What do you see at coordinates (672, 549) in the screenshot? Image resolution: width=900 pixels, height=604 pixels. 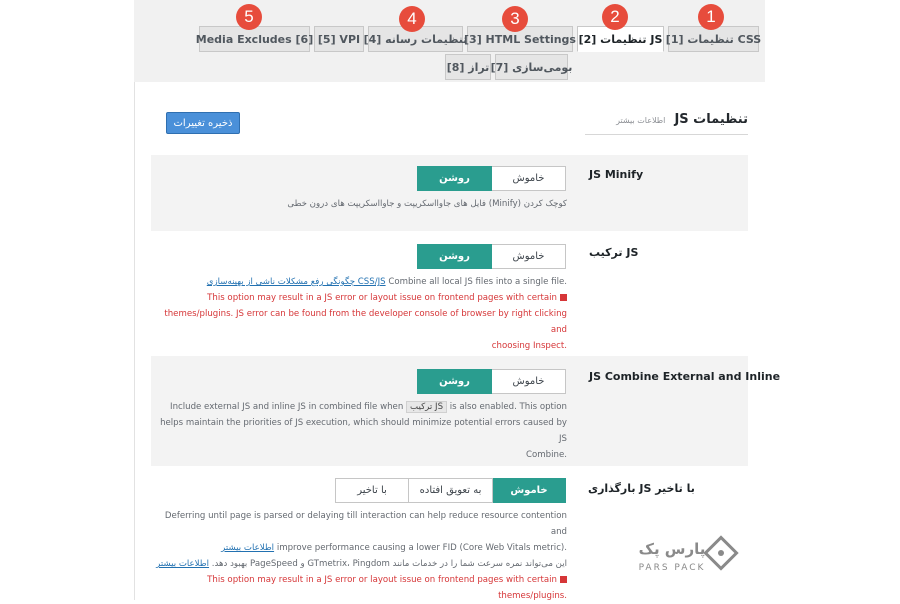 I see `logo-text-fa: پارس پک` at bounding box center [672, 549].